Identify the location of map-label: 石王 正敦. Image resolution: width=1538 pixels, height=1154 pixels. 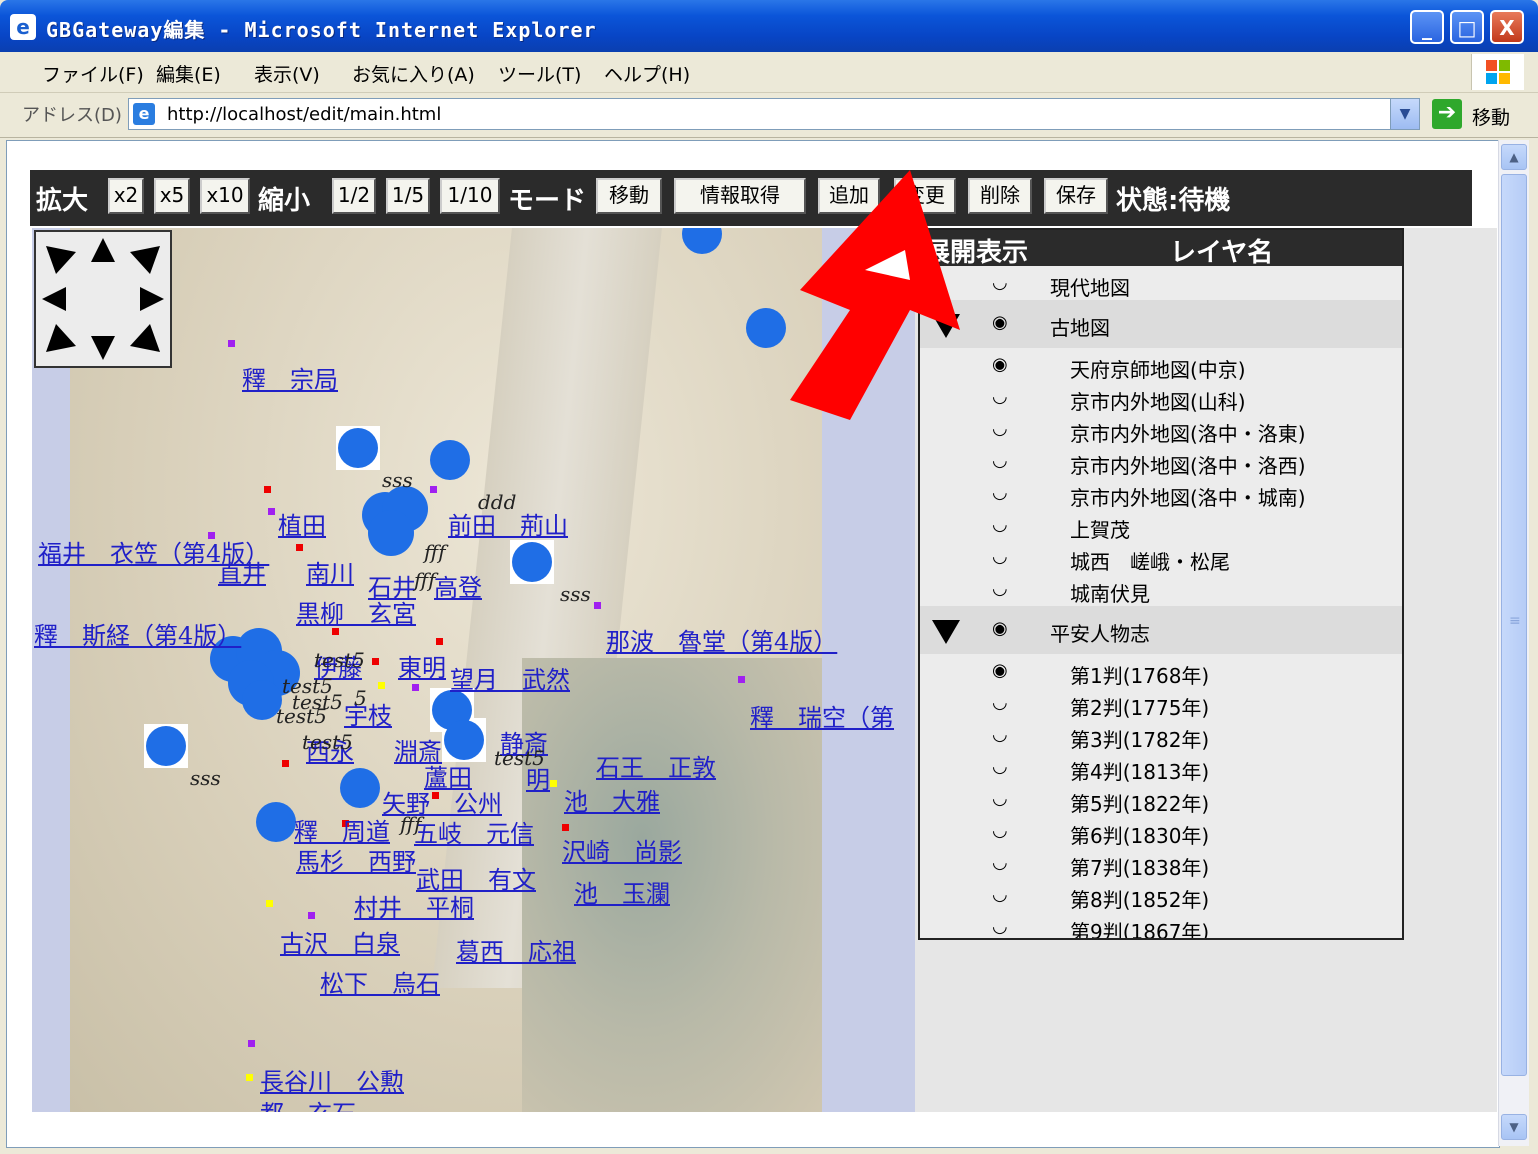
(656, 765).